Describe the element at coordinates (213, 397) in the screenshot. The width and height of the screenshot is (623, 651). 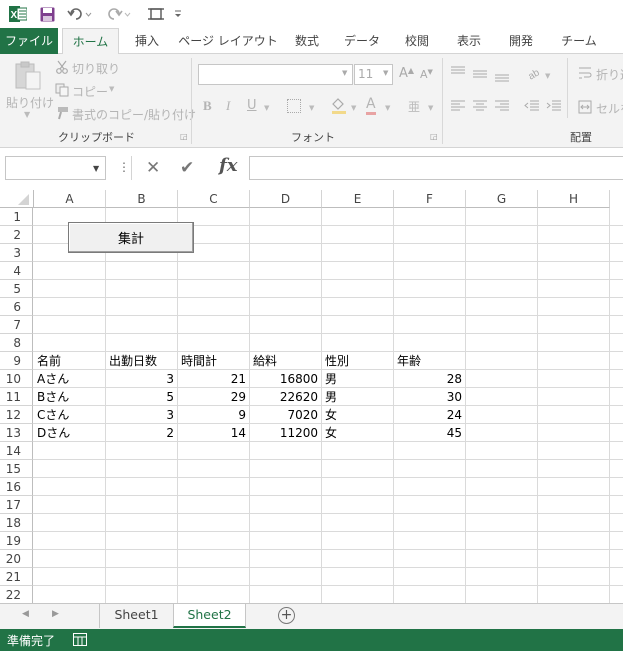
I see `table-cell: 29` at that location.